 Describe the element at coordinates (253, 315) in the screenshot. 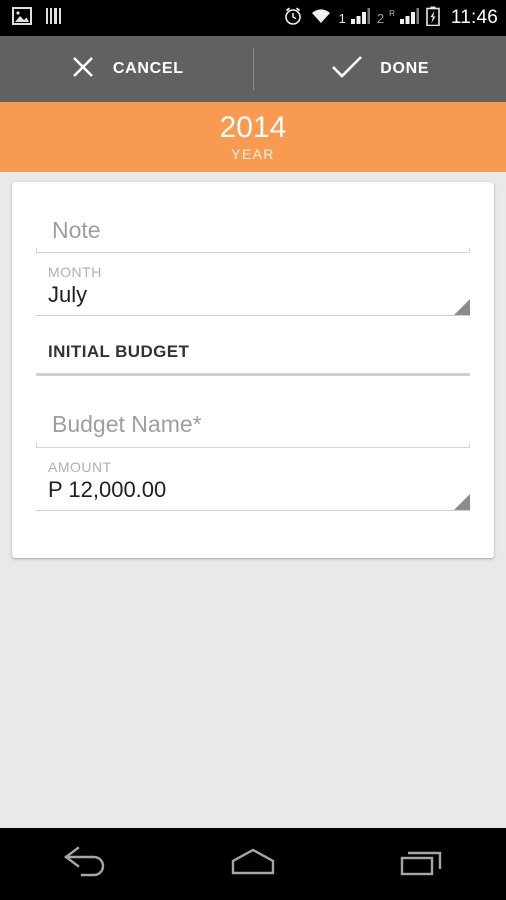

I see `month-underline` at that location.